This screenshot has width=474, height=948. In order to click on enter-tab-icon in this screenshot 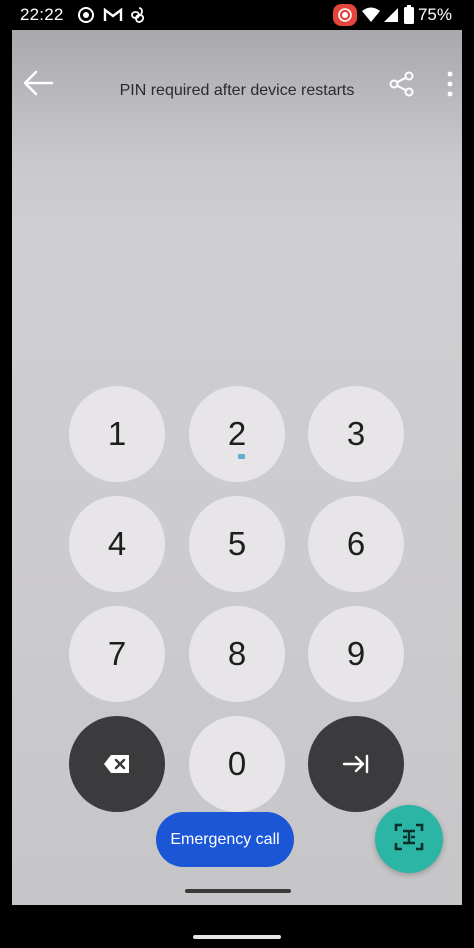, I will do `click(356, 764)`.